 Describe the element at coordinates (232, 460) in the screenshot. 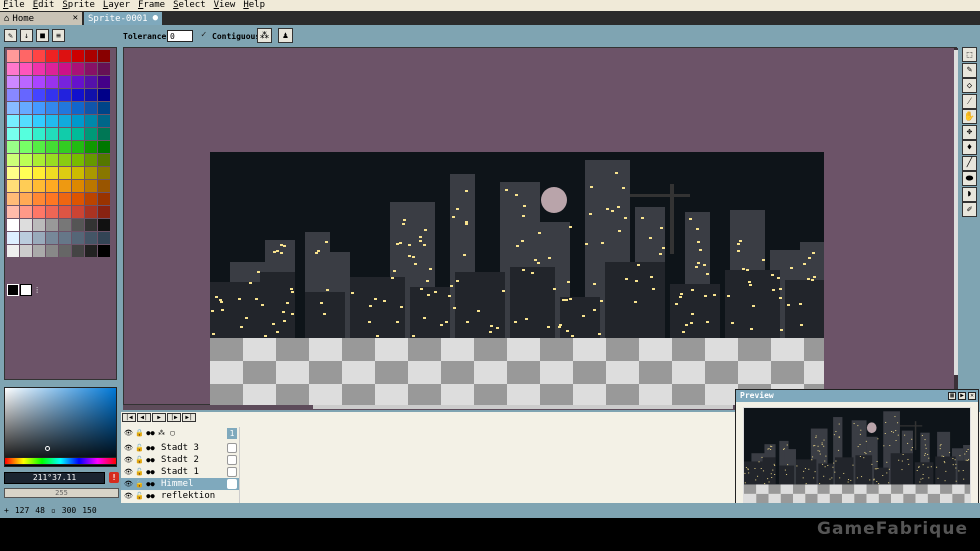

I see `cel` at that location.